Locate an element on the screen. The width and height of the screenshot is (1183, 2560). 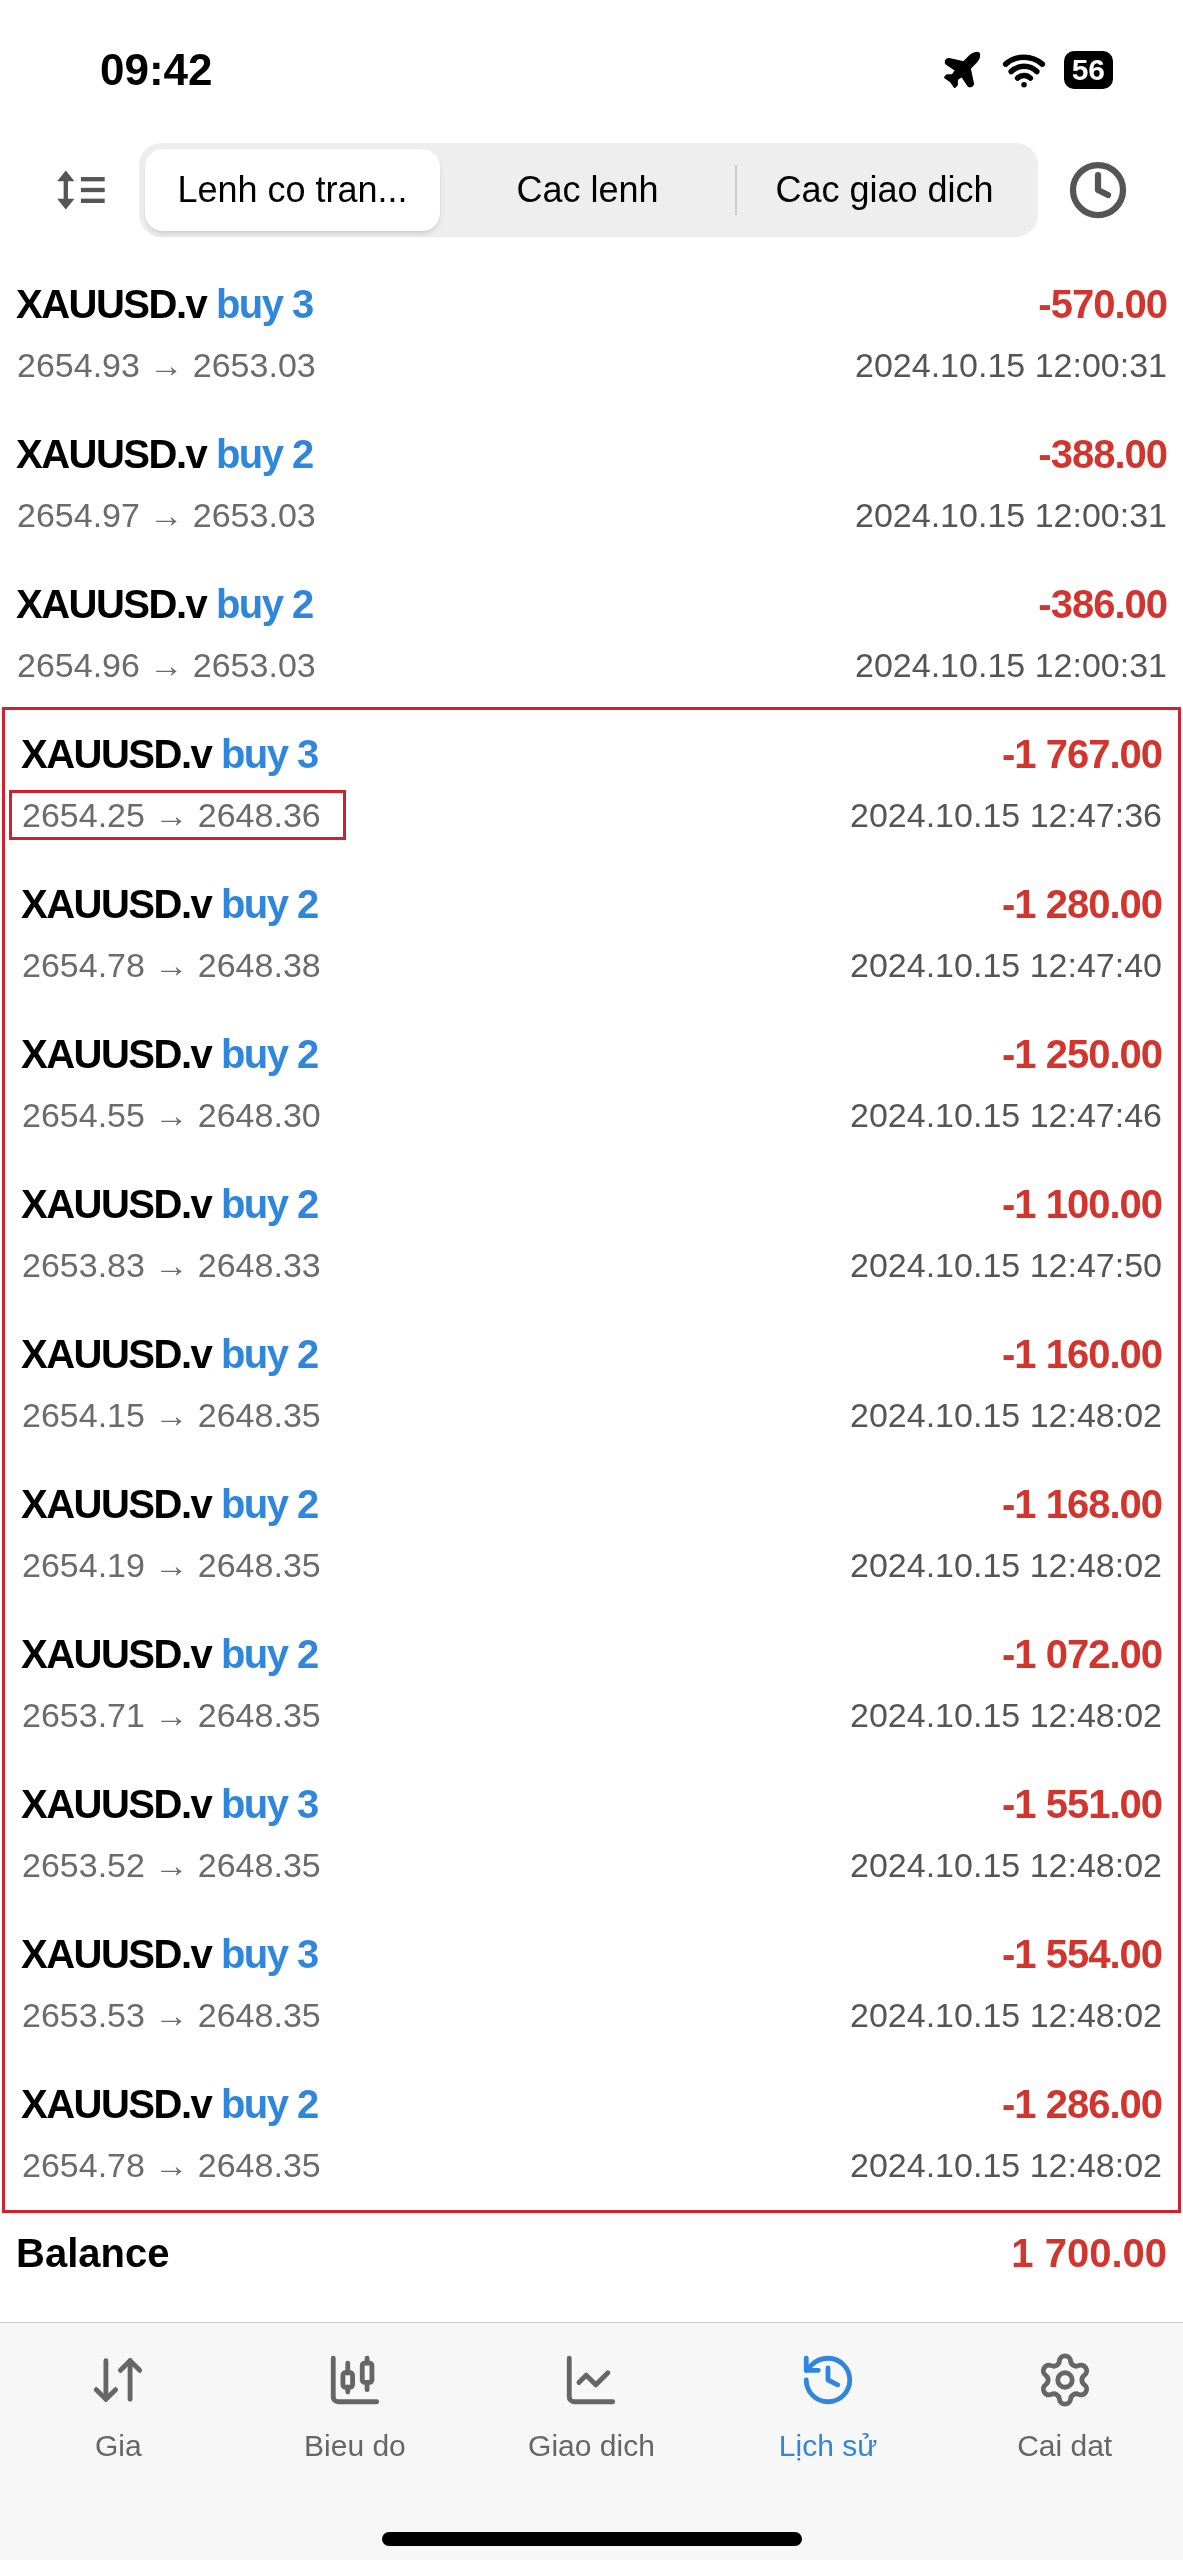
trade-time: 2024.10.15 12:47:36 is located at coordinates (1006, 815).